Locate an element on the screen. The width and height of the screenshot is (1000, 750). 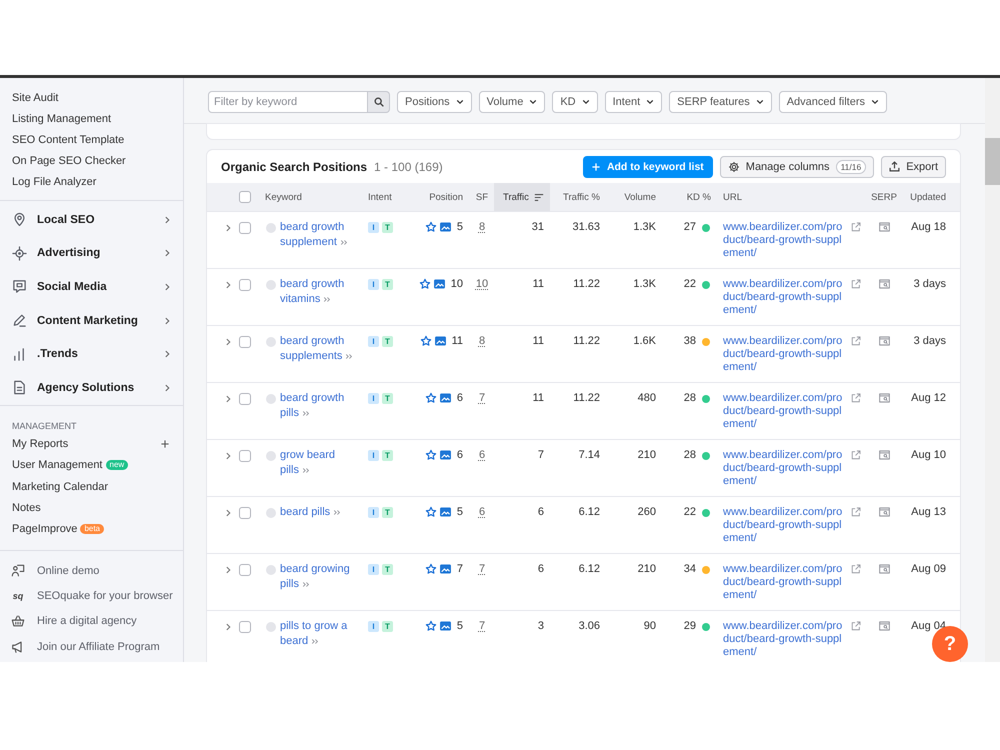
column-header: URL is located at coordinates (732, 197).